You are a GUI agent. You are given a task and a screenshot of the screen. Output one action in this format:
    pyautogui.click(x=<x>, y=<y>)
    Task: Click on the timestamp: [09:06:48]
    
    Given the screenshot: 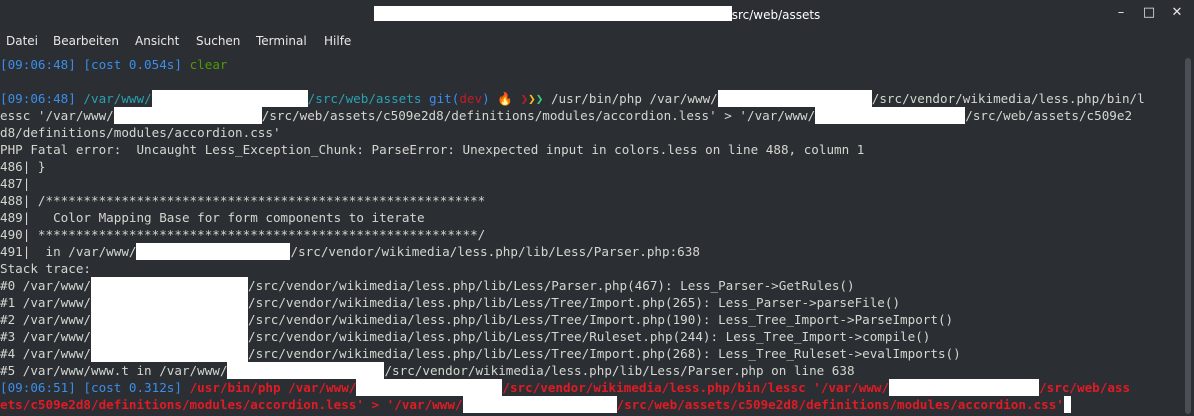 What is the action you would take?
    pyautogui.click(x=38, y=98)
    